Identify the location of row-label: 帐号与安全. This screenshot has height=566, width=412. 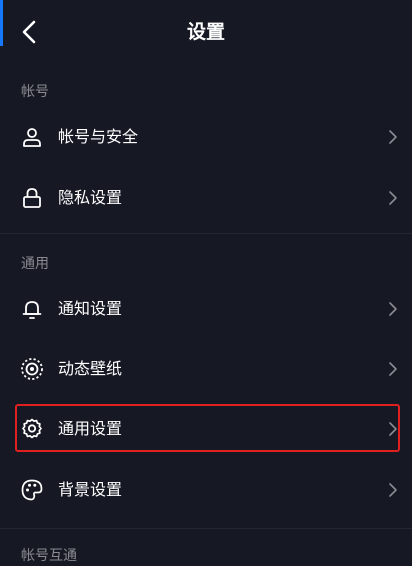
(98, 136).